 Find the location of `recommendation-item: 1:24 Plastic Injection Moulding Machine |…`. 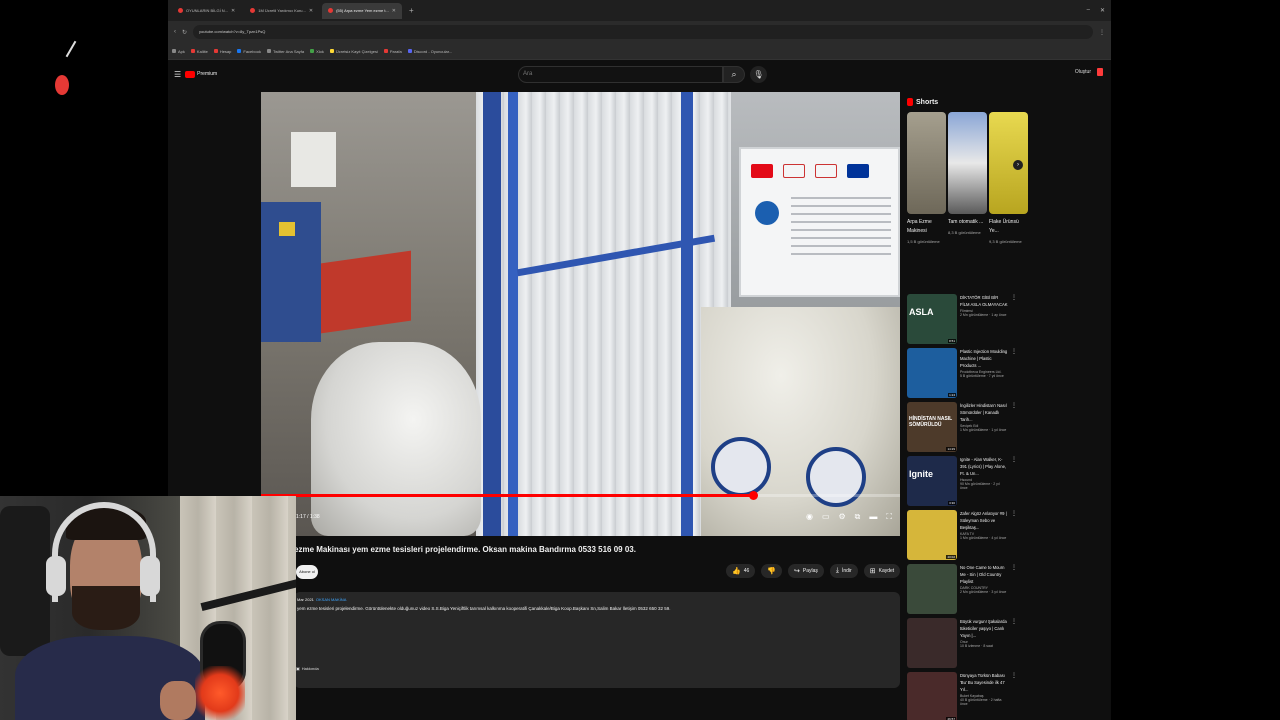

recommendation-item: 1:24 Plastic Injection Moulding Machine |… is located at coordinates (962, 375).